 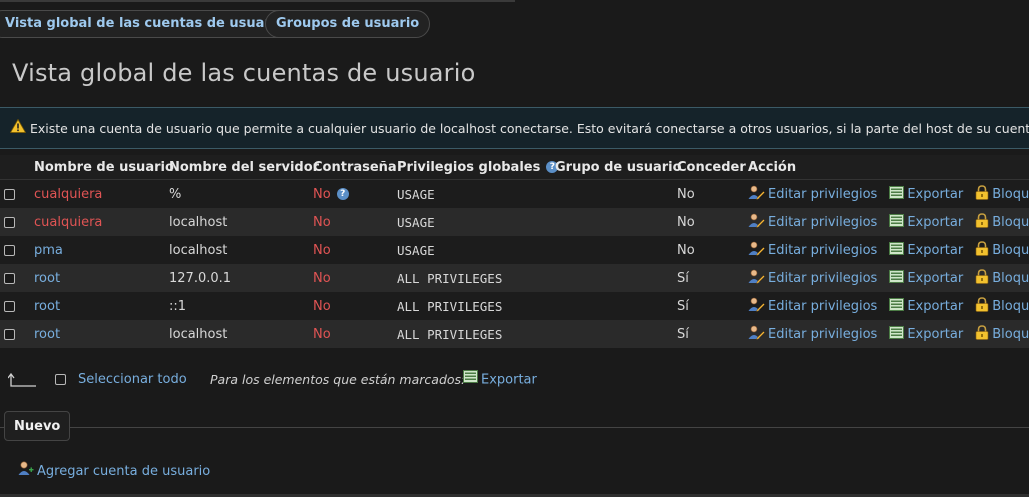 What do you see at coordinates (616, 167) in the screenshot?
I see `header-user-group: Grupo de usuario` at bounding box center [616, 167].